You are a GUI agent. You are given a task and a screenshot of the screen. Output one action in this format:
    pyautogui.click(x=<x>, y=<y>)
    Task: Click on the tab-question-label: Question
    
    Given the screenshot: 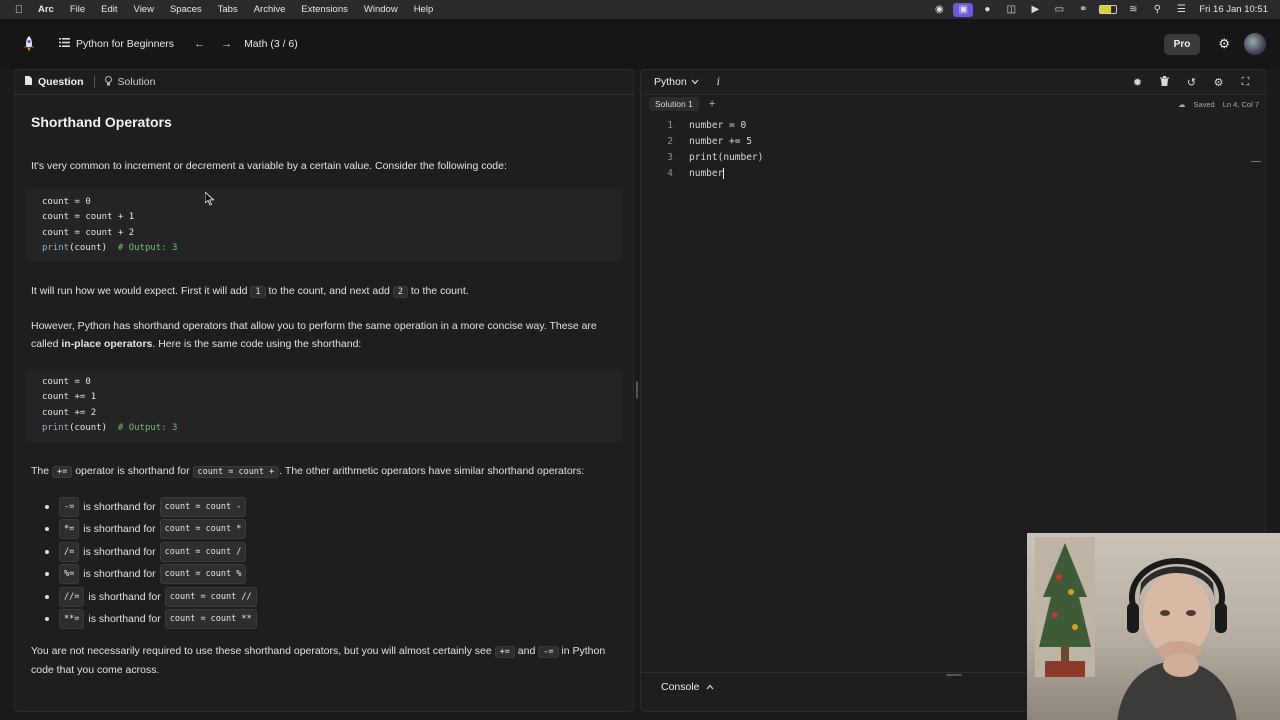 What is the action you would take?
    pyautogui.click(x=61, y=82)
    